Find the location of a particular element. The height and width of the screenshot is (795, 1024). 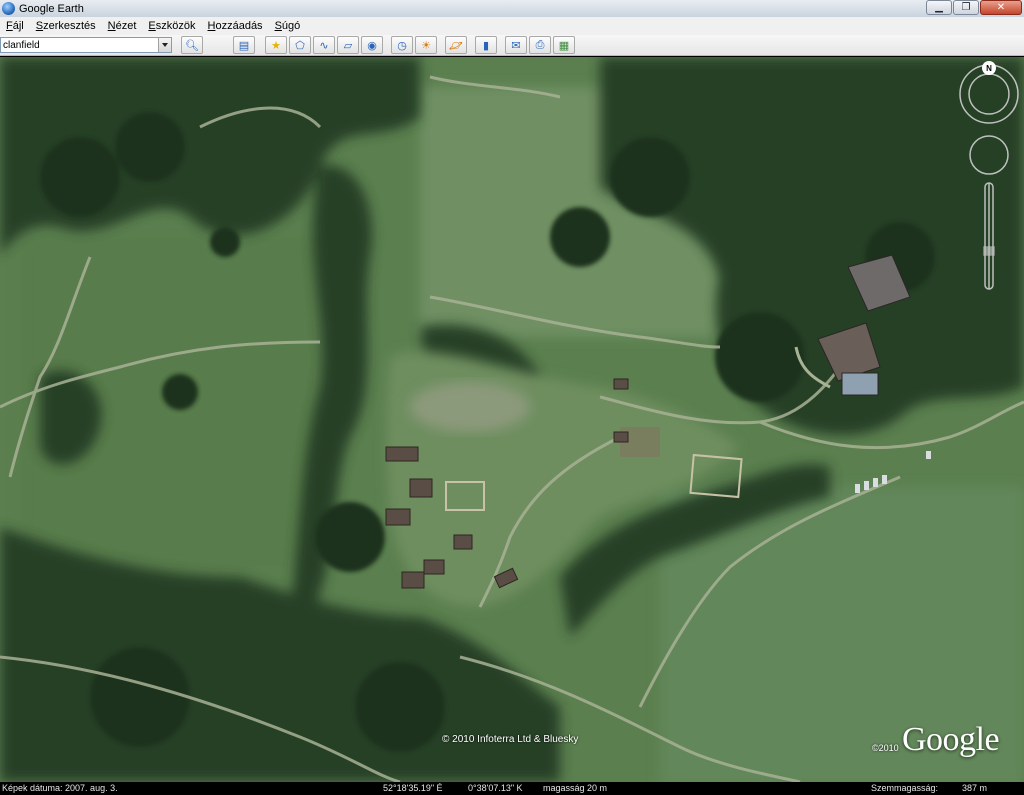

longitude-readout: 0°38'07.13" K is located at coordinates (495, 788).